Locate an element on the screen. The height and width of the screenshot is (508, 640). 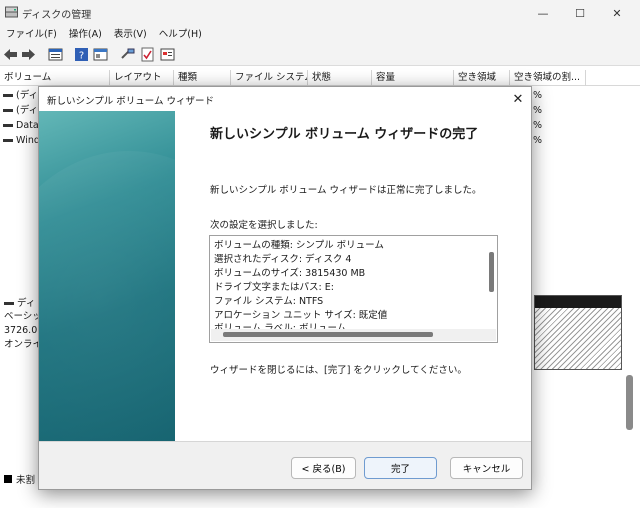
selected-settings-label: 次の設定を選択しました: is located at coordinates (264, 225).